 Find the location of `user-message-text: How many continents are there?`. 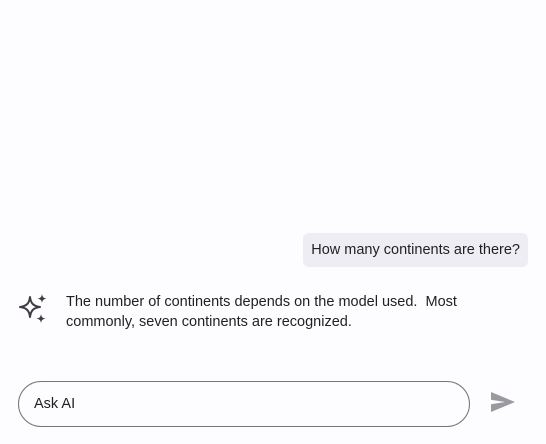

user-message-text: How many continents are there? is located at coordinates (415, 250).